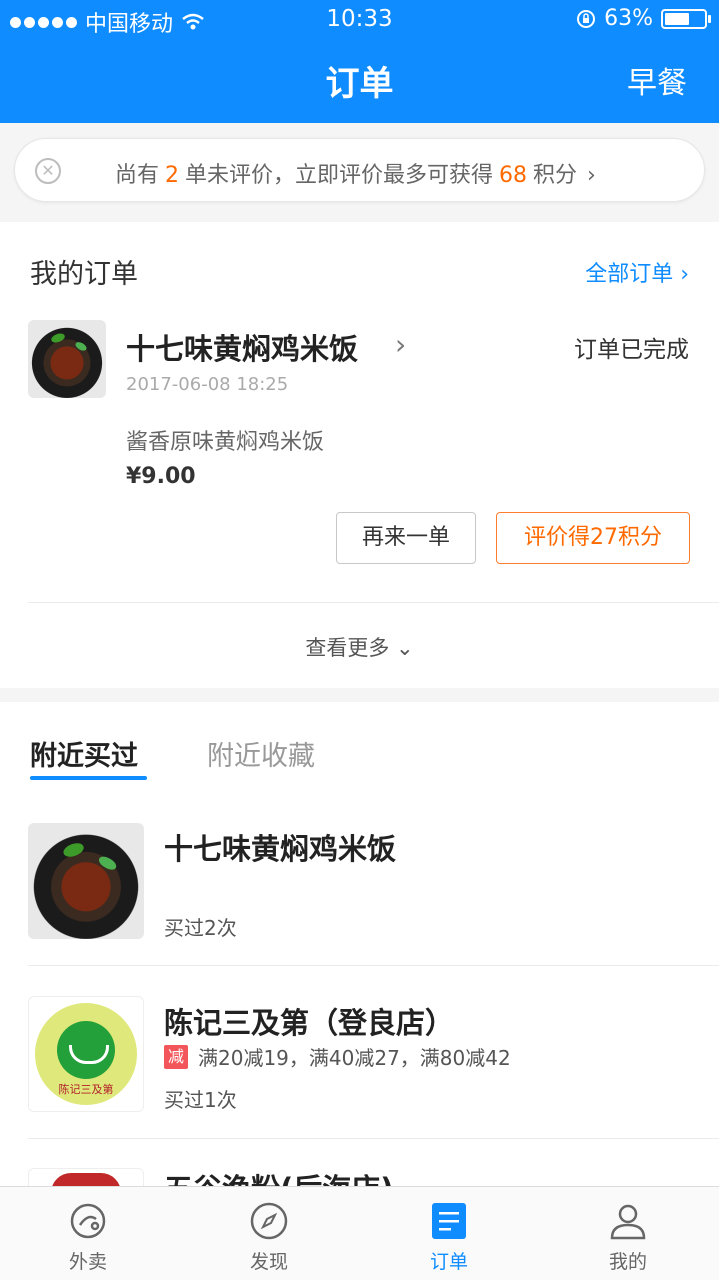  Describe the element at coordinates (657, 80) in the screenshot. I see `breakfast-button: 早餐` at that location.